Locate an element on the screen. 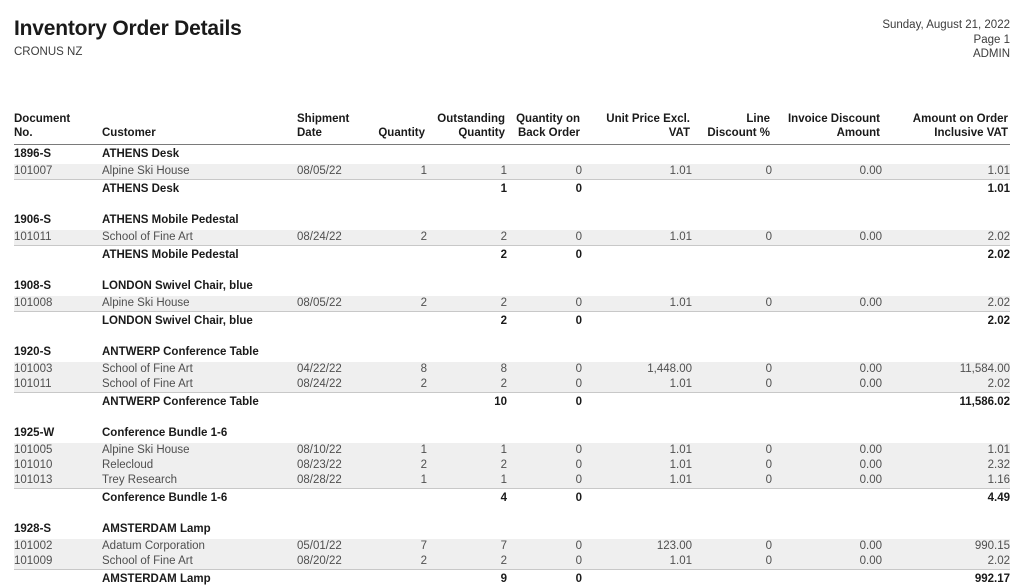 The height and width of the screenshot is (588, 1024). group-item-name: LONDON Swivel Chair, blue is located at coordinates (556, 286).